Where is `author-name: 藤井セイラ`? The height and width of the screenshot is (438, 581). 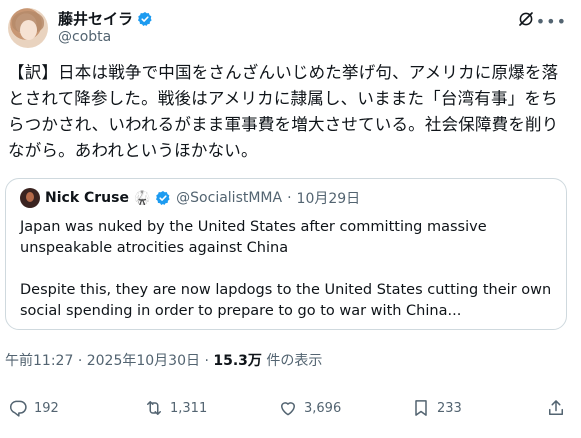
author-name: 藤井セイラ is located at coordinates (95, 18).